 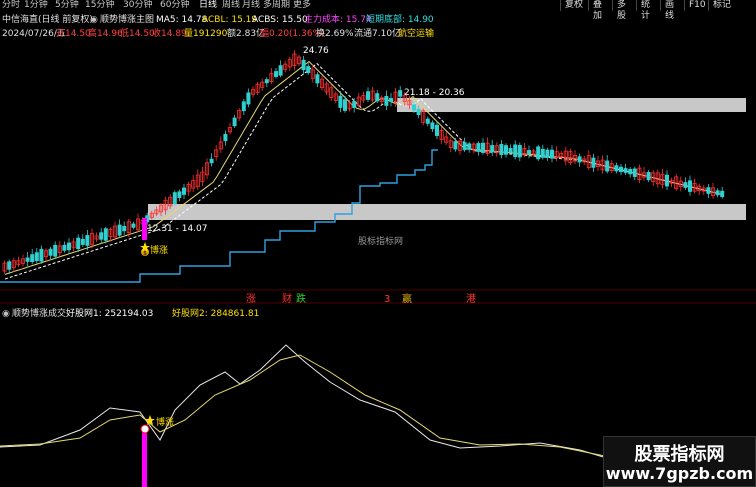 What do you see at coordinates (316, 51) in the screenshot?
I see `peak-price-label: 24.76` at bounding box center [316, 51].